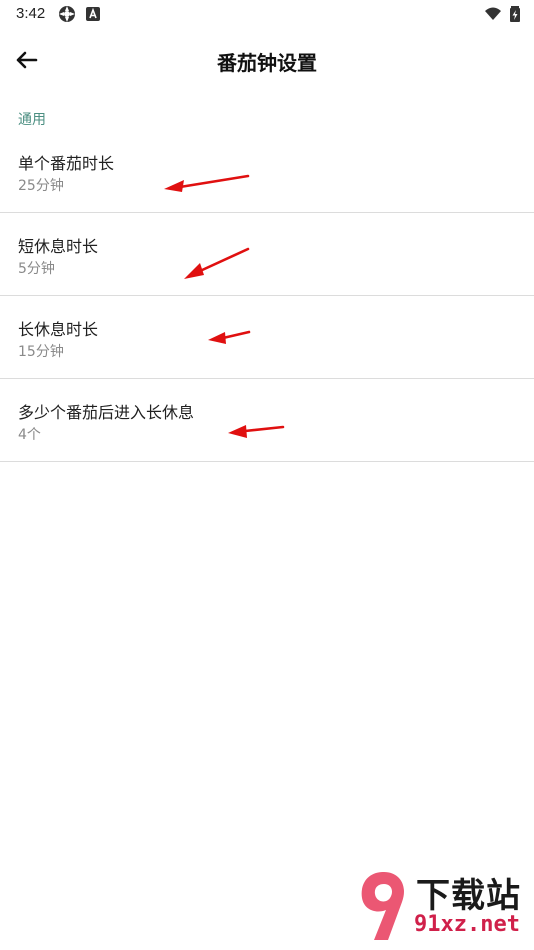  Describe the element at coordinates (32, 120) in the screenshot. I see `section-header: 通用` at that location.